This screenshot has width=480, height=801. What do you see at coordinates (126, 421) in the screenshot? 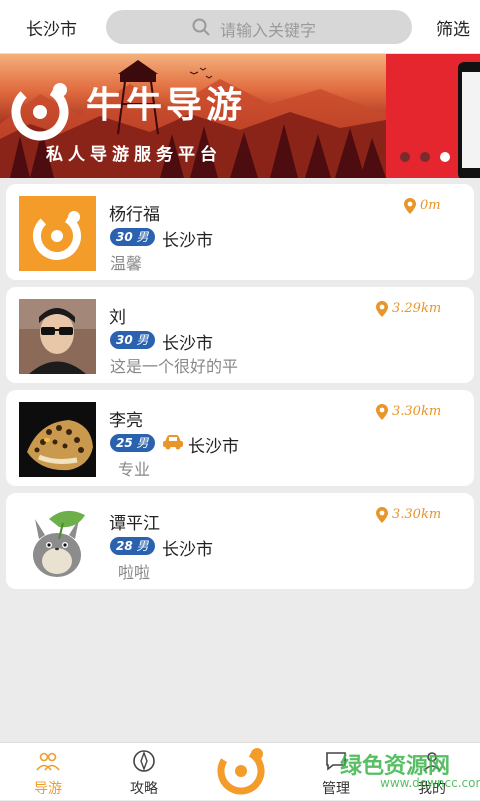
I see `guide-name: 李亮` at bounding box center [126, 421].